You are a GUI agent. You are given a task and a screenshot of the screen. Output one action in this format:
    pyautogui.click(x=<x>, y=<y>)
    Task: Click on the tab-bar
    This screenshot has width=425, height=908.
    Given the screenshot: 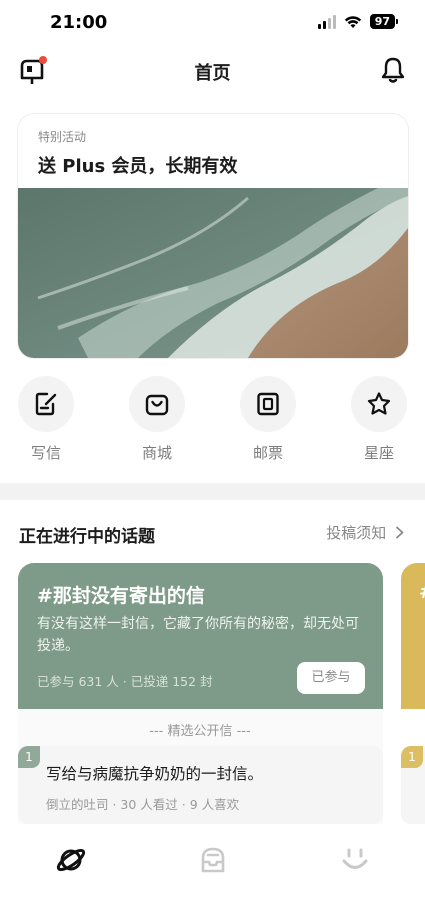 What is the action you would take?
    pyautogui.click(x=212, y=866)
    